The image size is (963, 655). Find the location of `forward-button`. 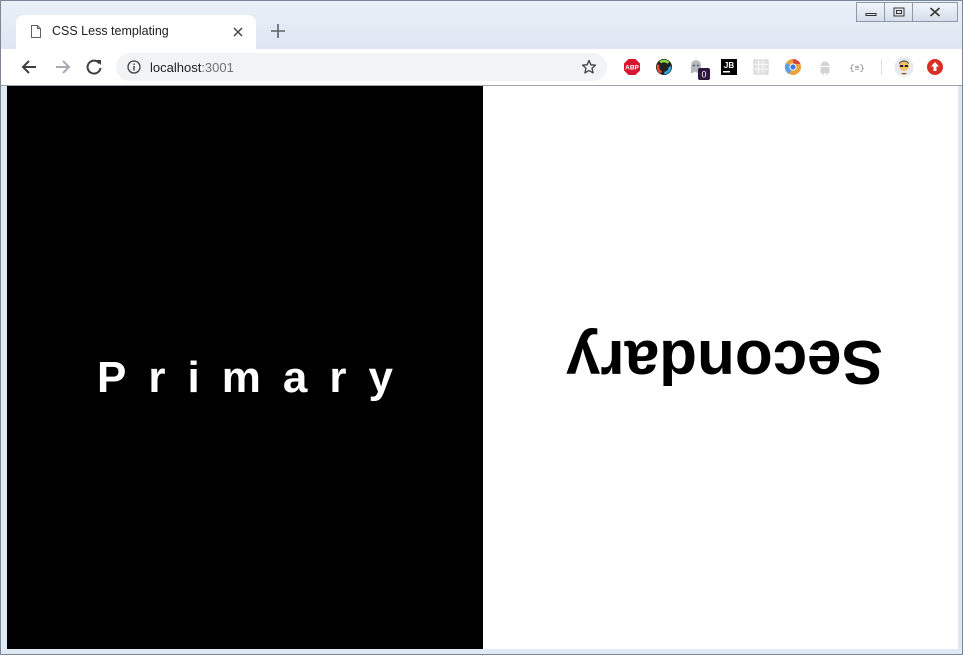

forward-button is located at coordinates (62, 67).